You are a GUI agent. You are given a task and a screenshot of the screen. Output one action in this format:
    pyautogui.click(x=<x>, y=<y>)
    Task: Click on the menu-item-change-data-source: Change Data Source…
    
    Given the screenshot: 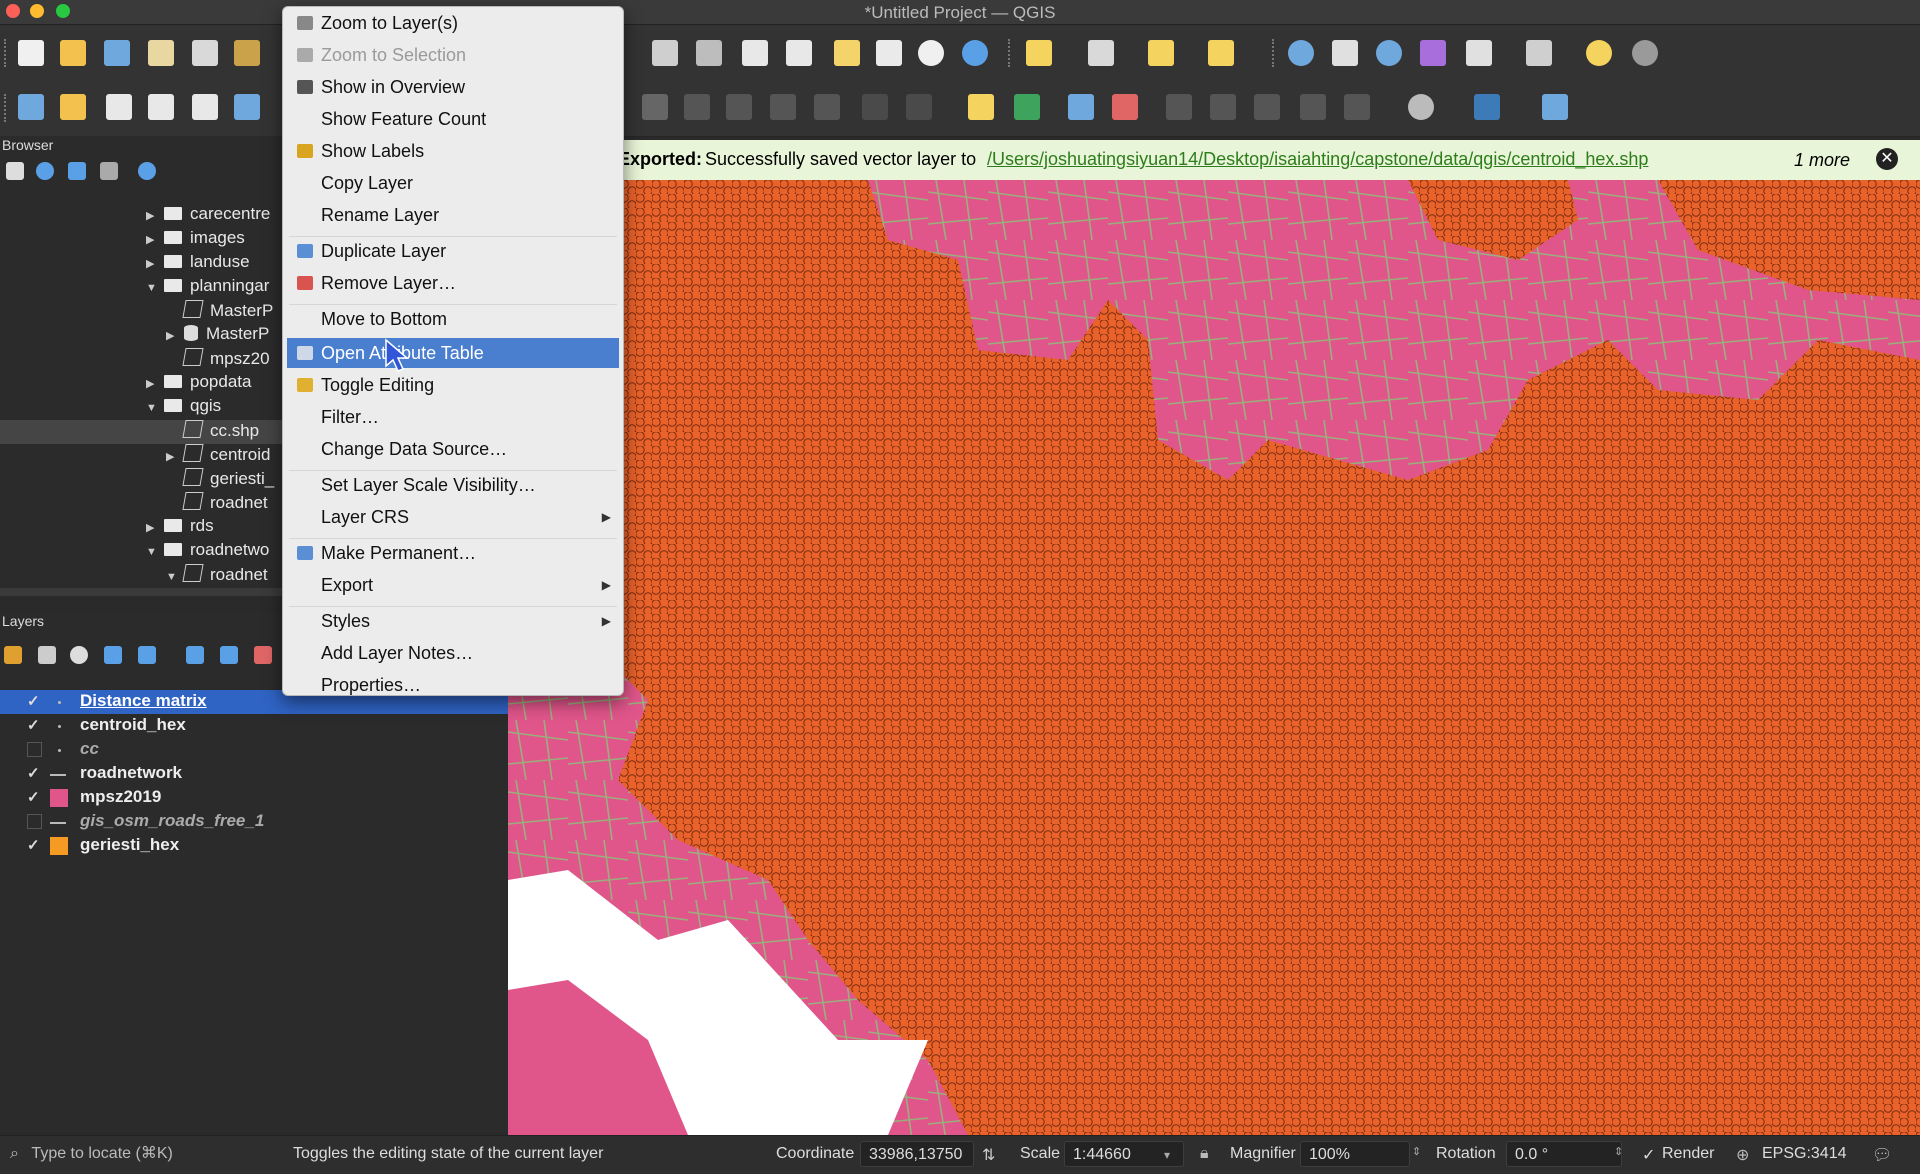 What is the action you would take?
    pyautogui.click(x=453, y=449)
    